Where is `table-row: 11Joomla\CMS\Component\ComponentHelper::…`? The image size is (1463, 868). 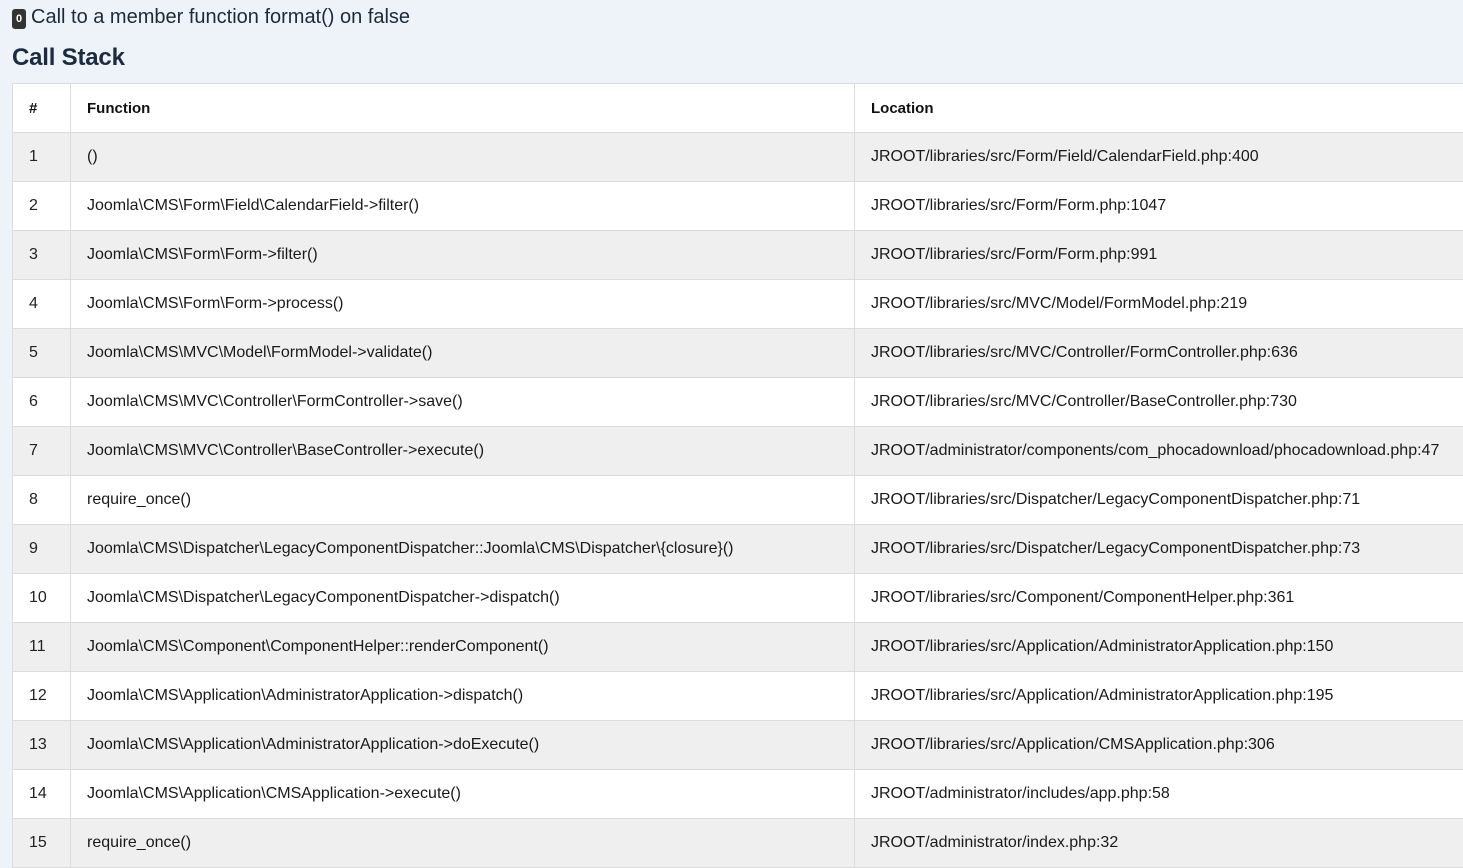 table-row: 11Joomla\CMS\Component\ComponentHelper::… is located at coordinates (738, 647).